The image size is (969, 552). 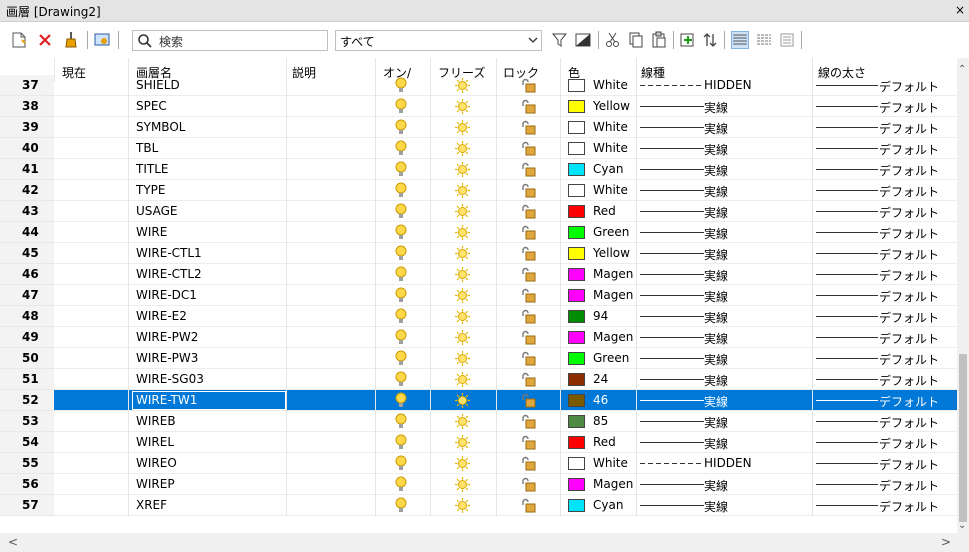 I want to click on search-input: 検索, so click(x=171, y=41).